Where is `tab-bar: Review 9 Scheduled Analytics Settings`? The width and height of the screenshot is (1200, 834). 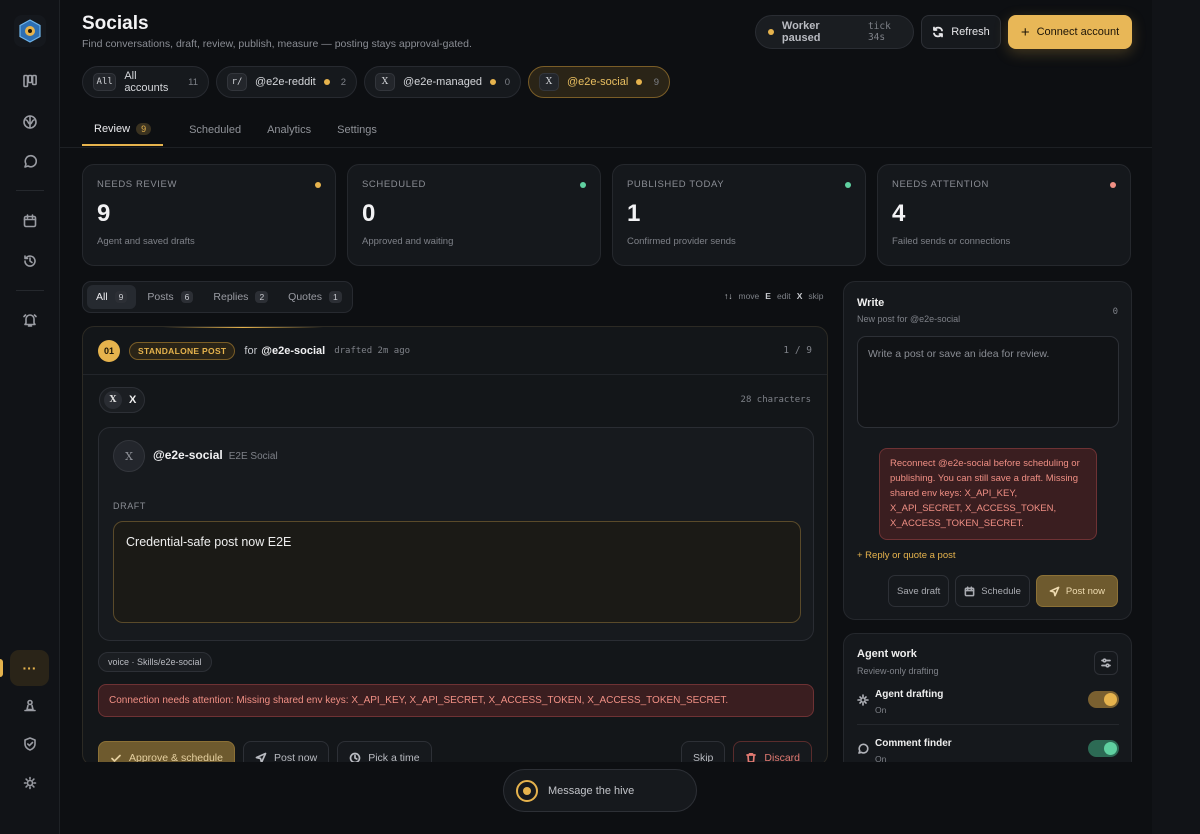
tab-bar: Review 9 Scheduled Analytics Settings is located at coordinates (229, 130).